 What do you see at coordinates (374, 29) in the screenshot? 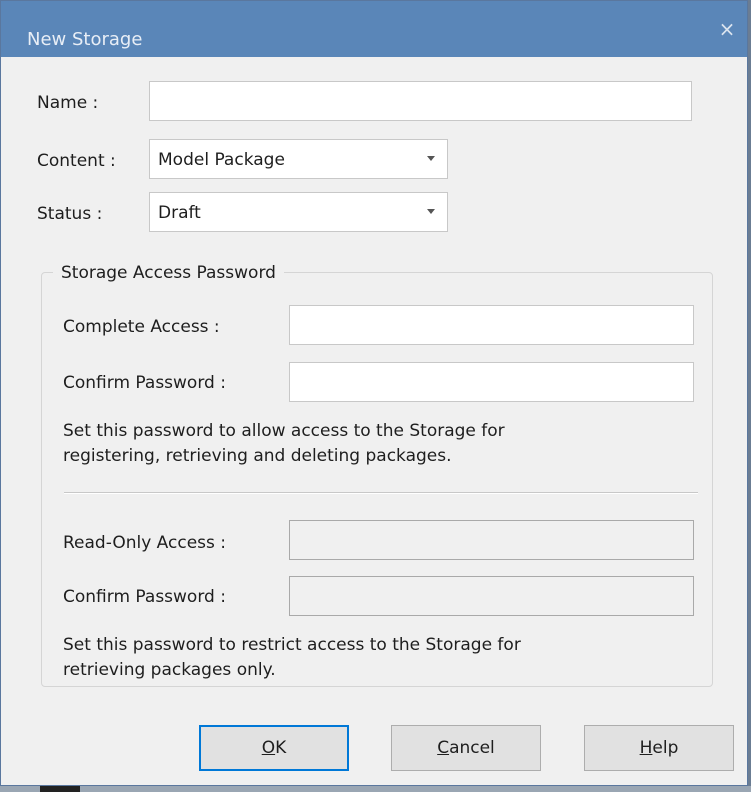
I see `title-bar: New Storage ×` at bounding box center [374, 29].